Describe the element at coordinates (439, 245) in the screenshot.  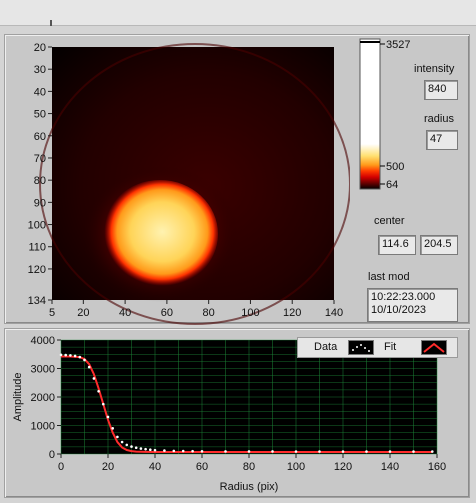
I see `center-y-indicator: 204.5` at that location.